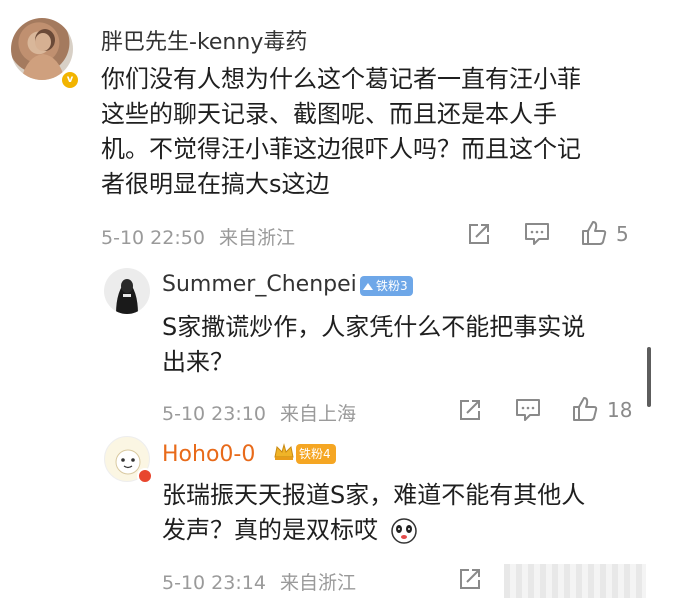 This screenshot has width=684, height=605. What do you see at coordinates (392, 286) in the screenshot?
I see `fan-badge-label: 铁粉3` at bounding box center [392, 286].